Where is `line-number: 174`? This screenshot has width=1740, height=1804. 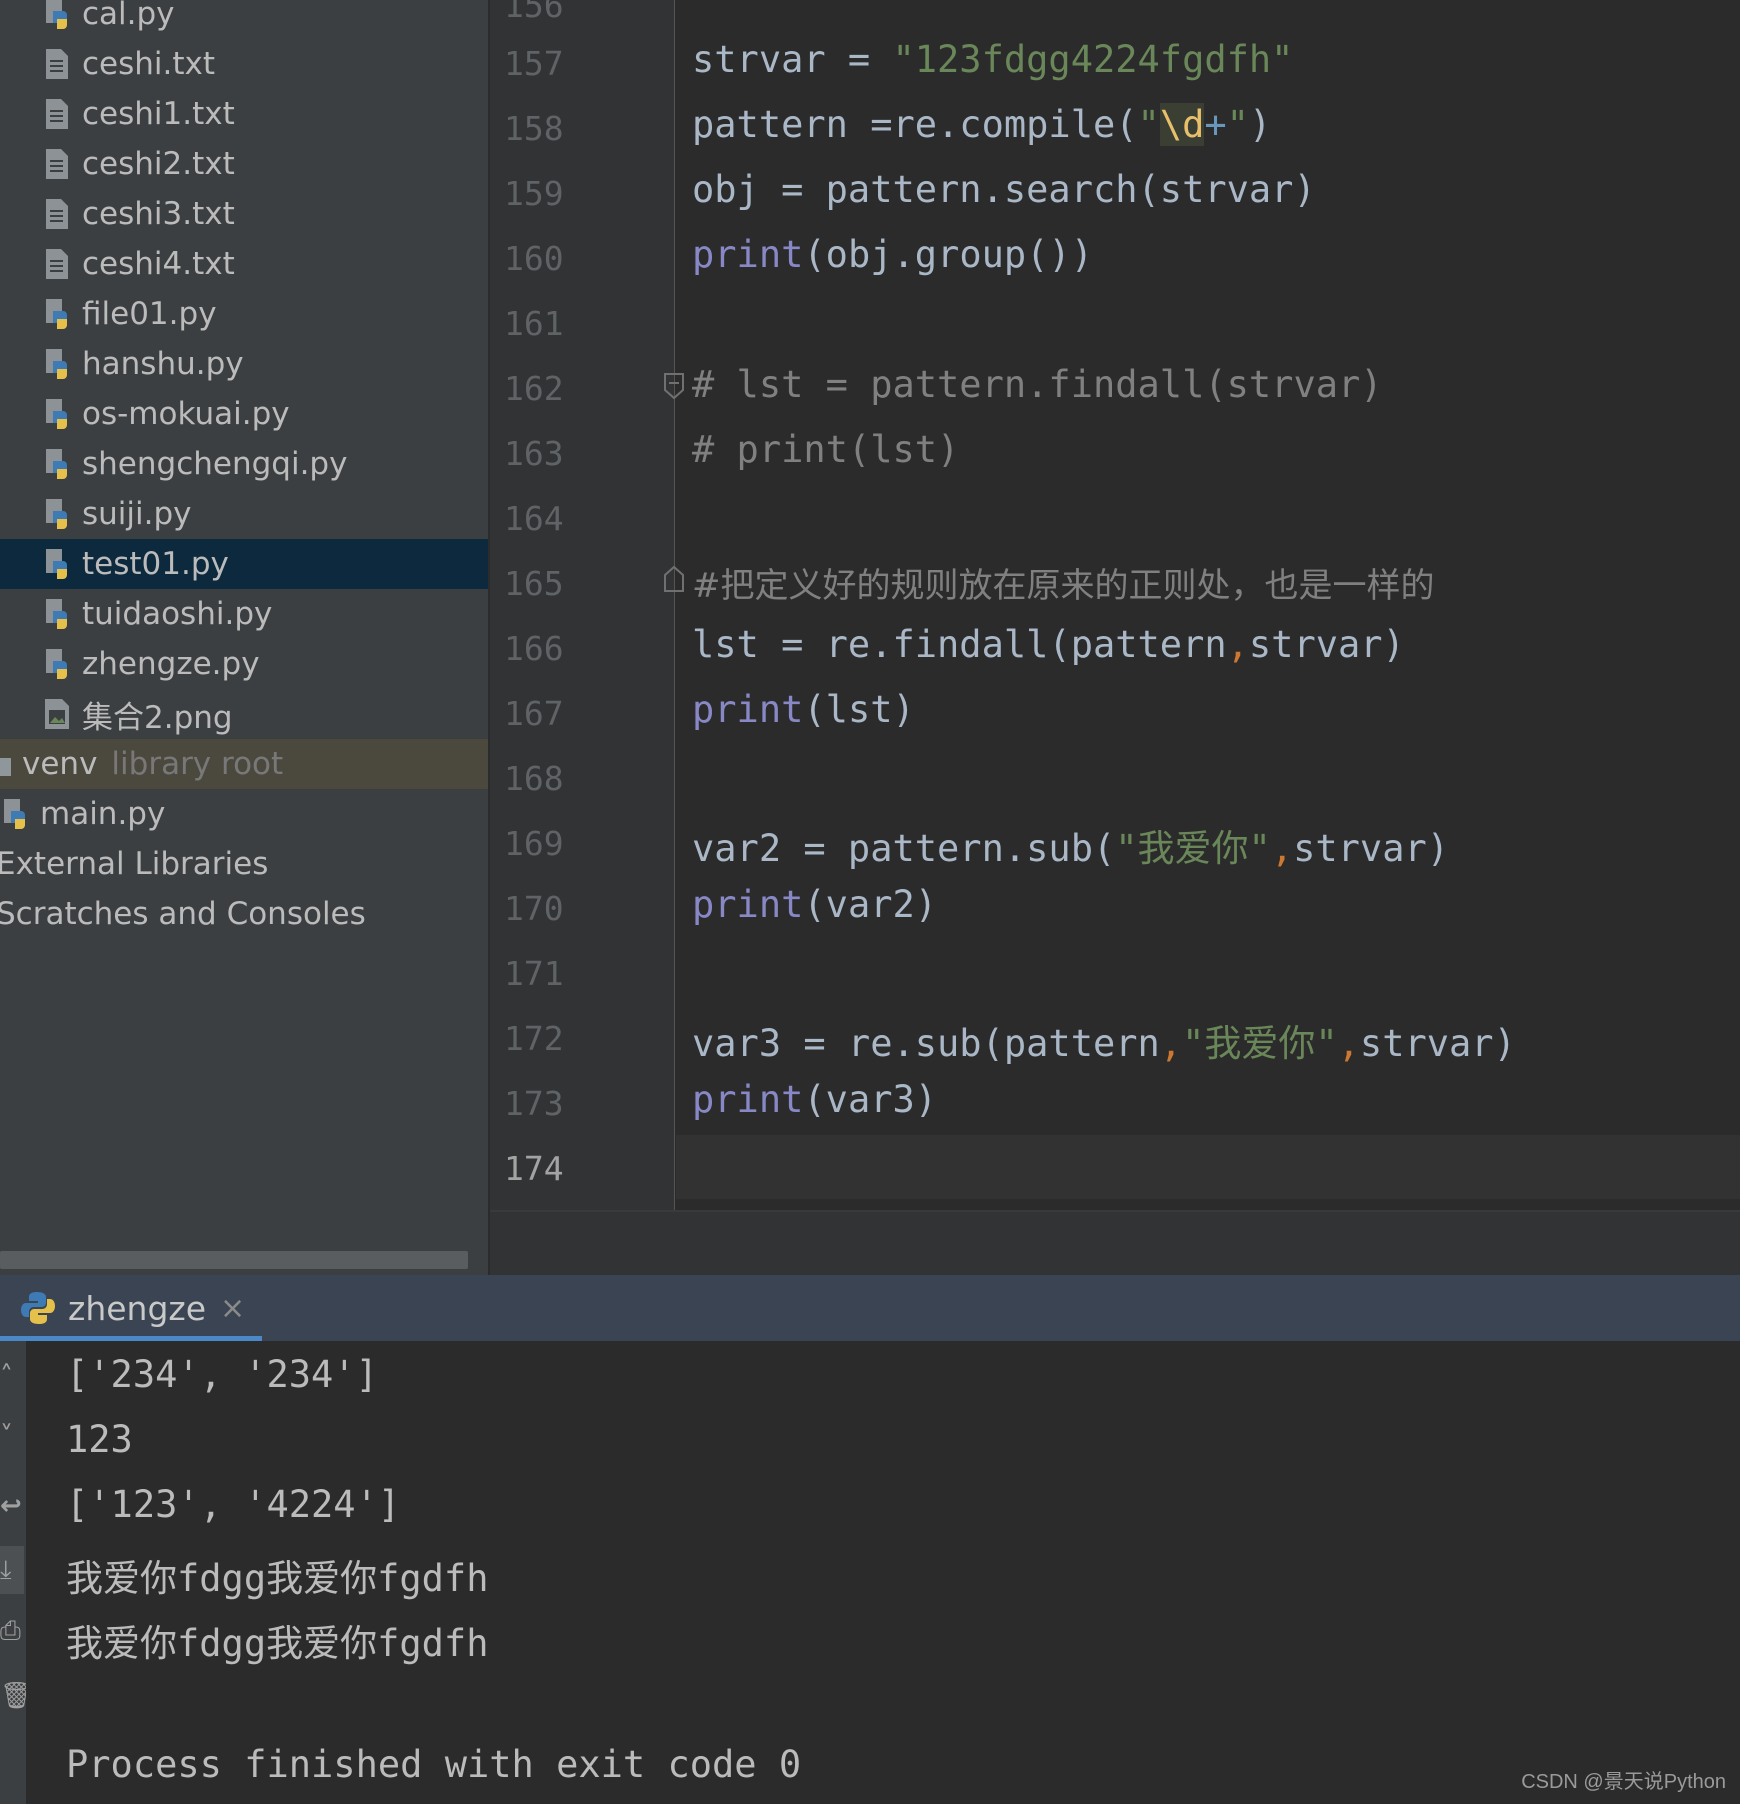 line-number: 174 is located at coordinates (534, 1168).